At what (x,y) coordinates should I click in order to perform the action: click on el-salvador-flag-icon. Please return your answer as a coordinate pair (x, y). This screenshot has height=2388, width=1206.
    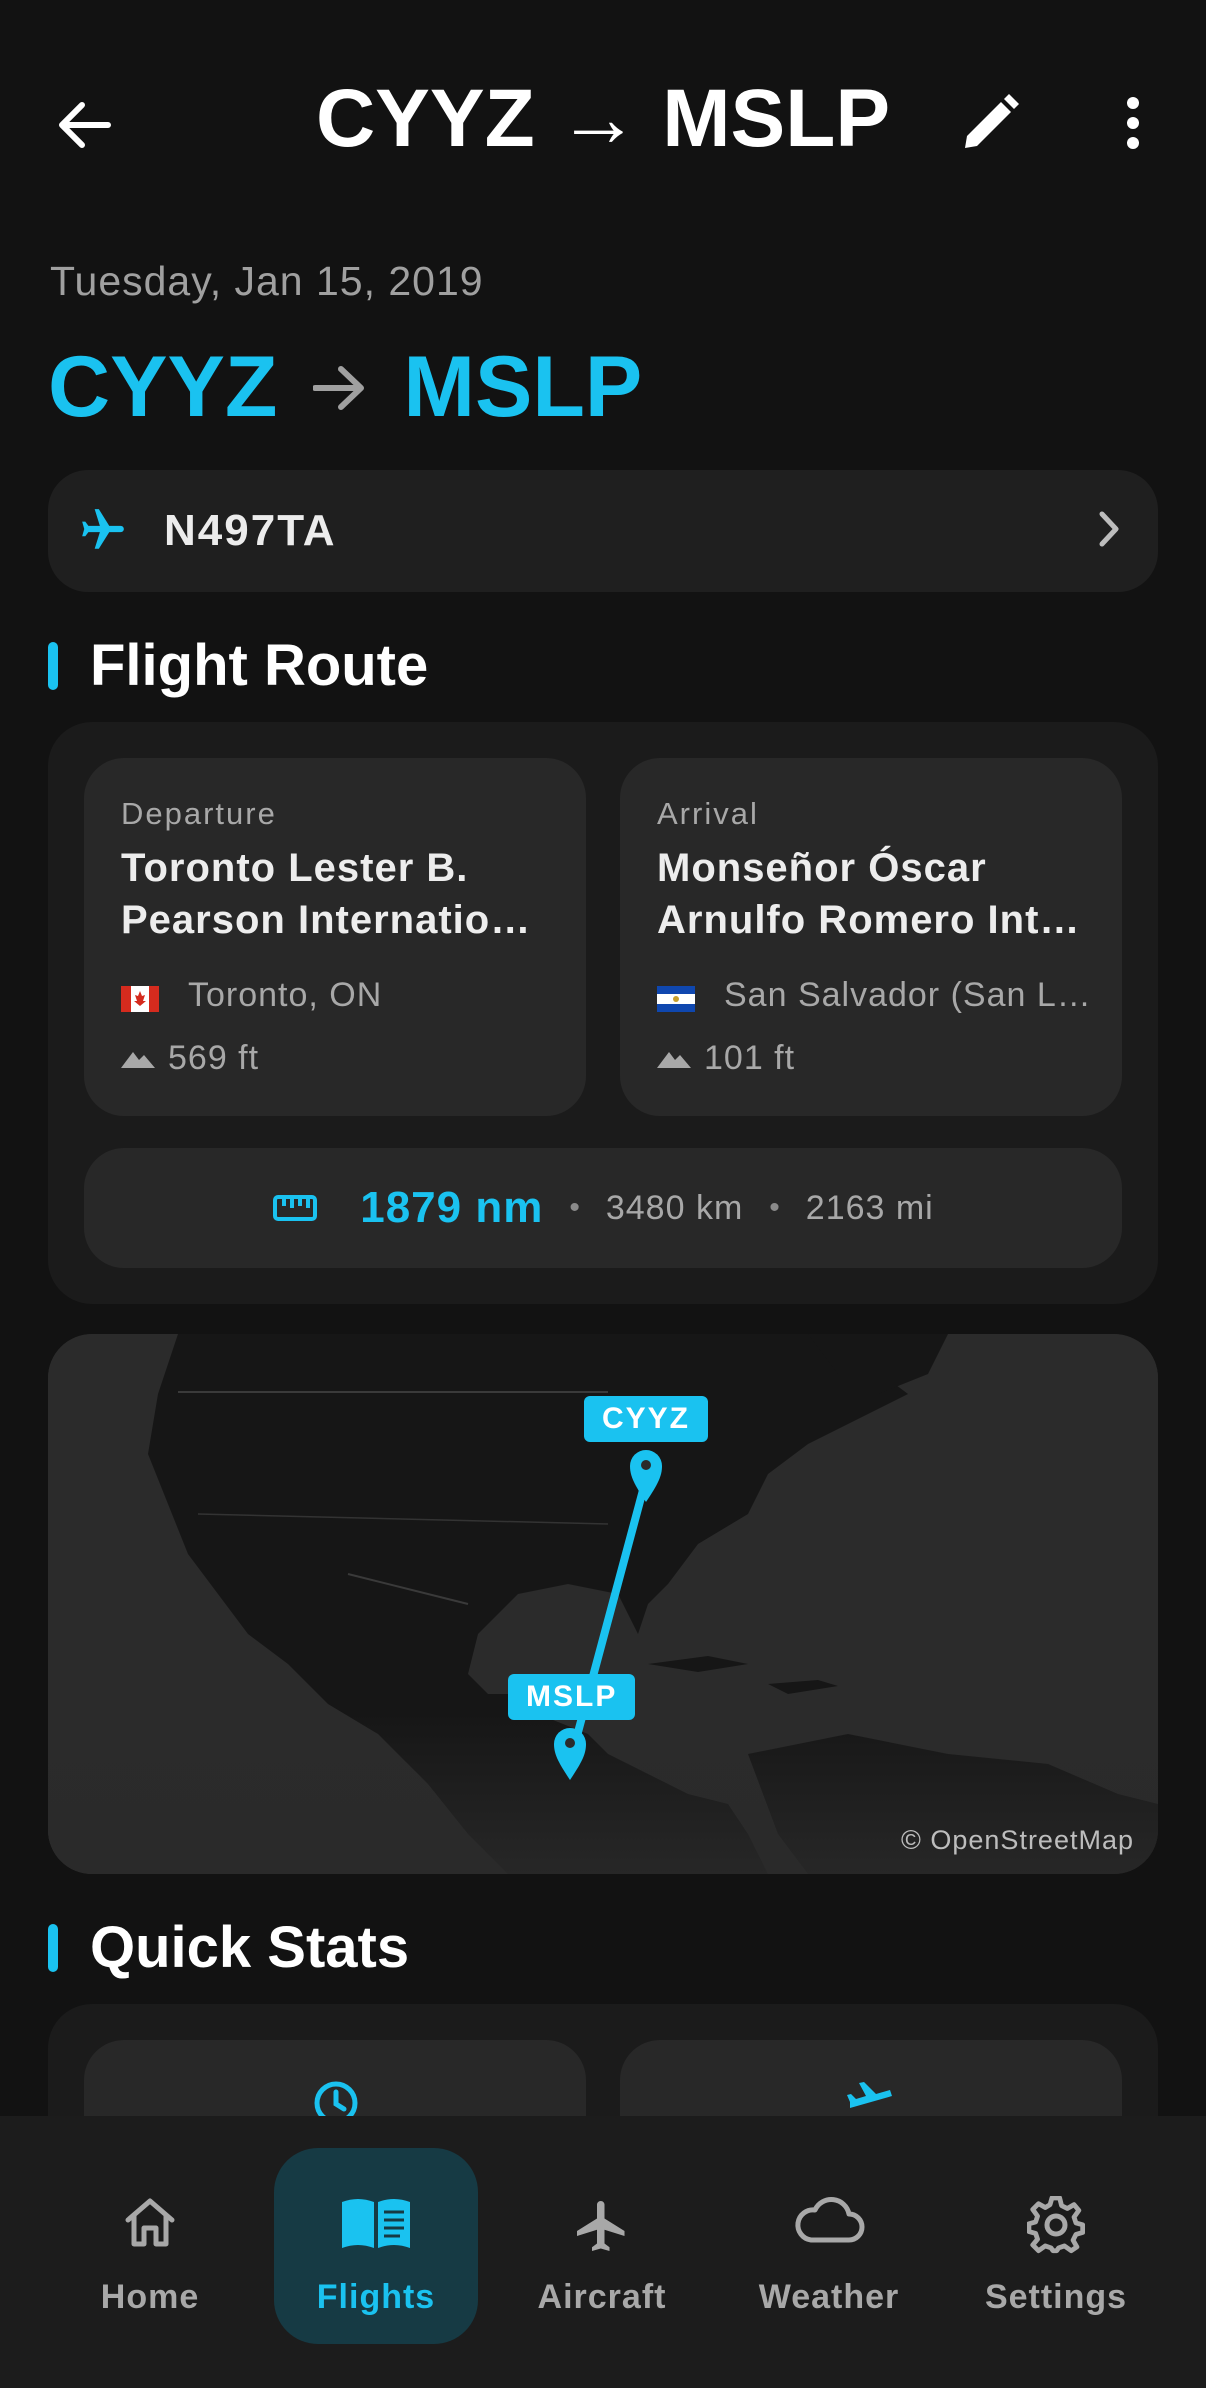
    Looking at the image, I should click on (676, 999).